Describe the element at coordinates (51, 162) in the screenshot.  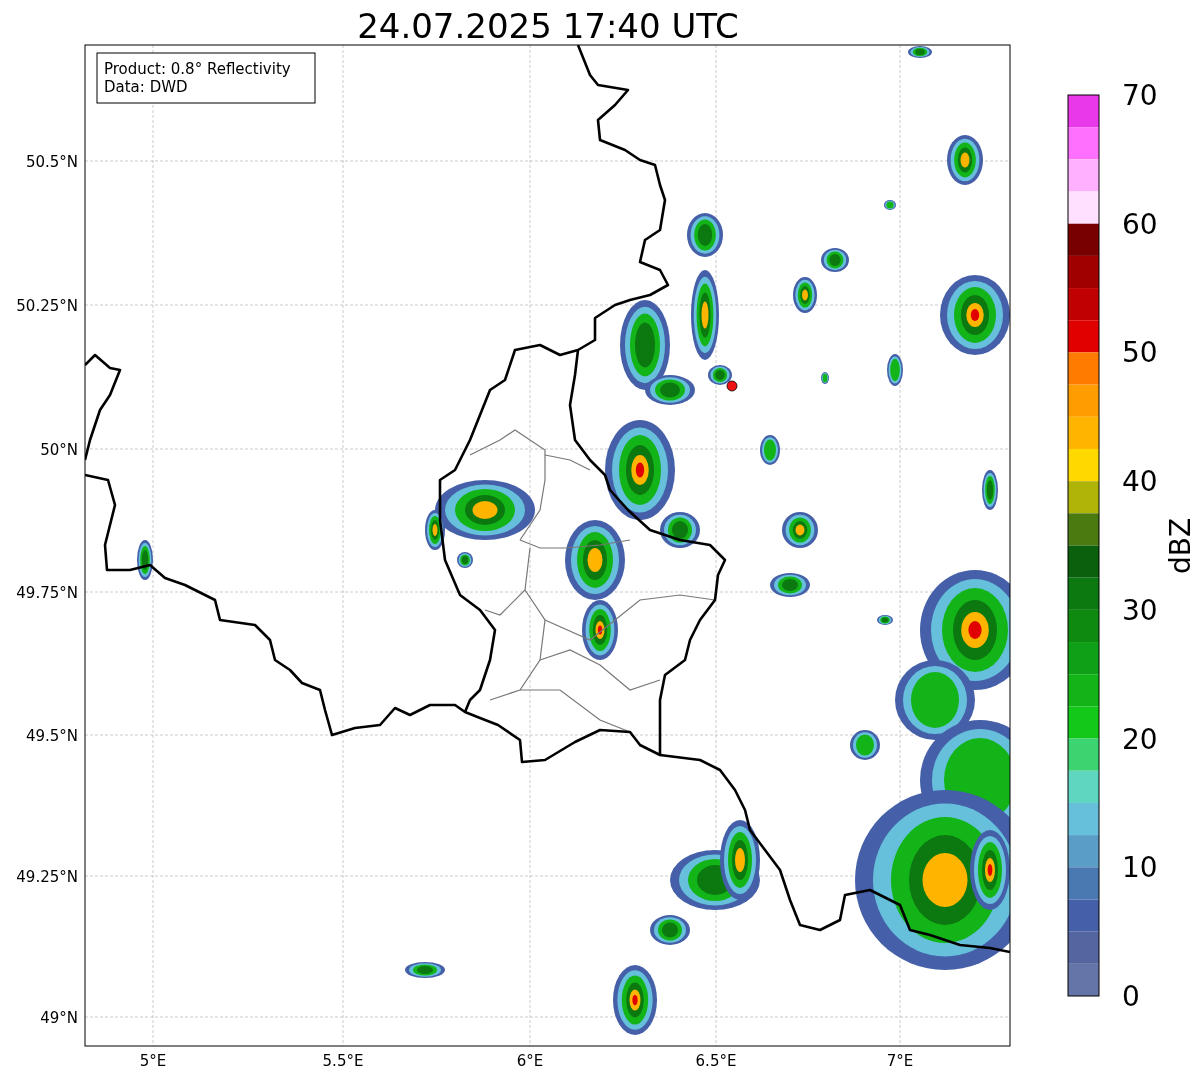
I see `latitude-label: 50.5°N` at that location.